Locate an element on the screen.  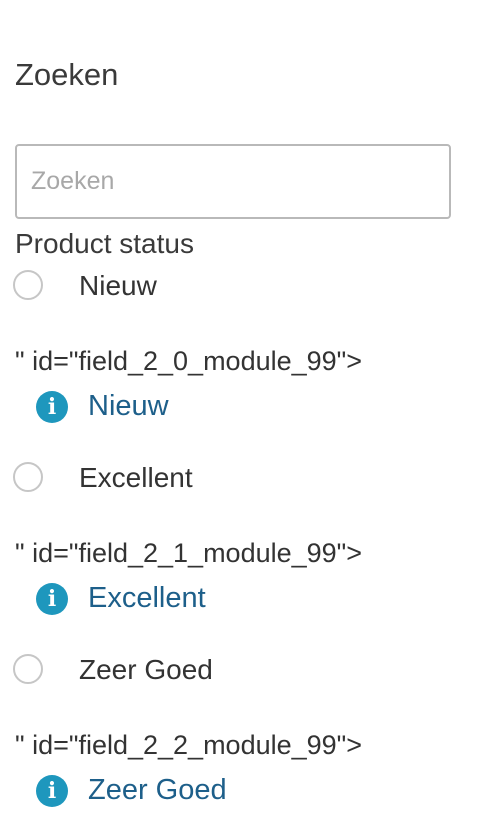
status-option-excellent: Excellent is located at coordinates (233, 482).